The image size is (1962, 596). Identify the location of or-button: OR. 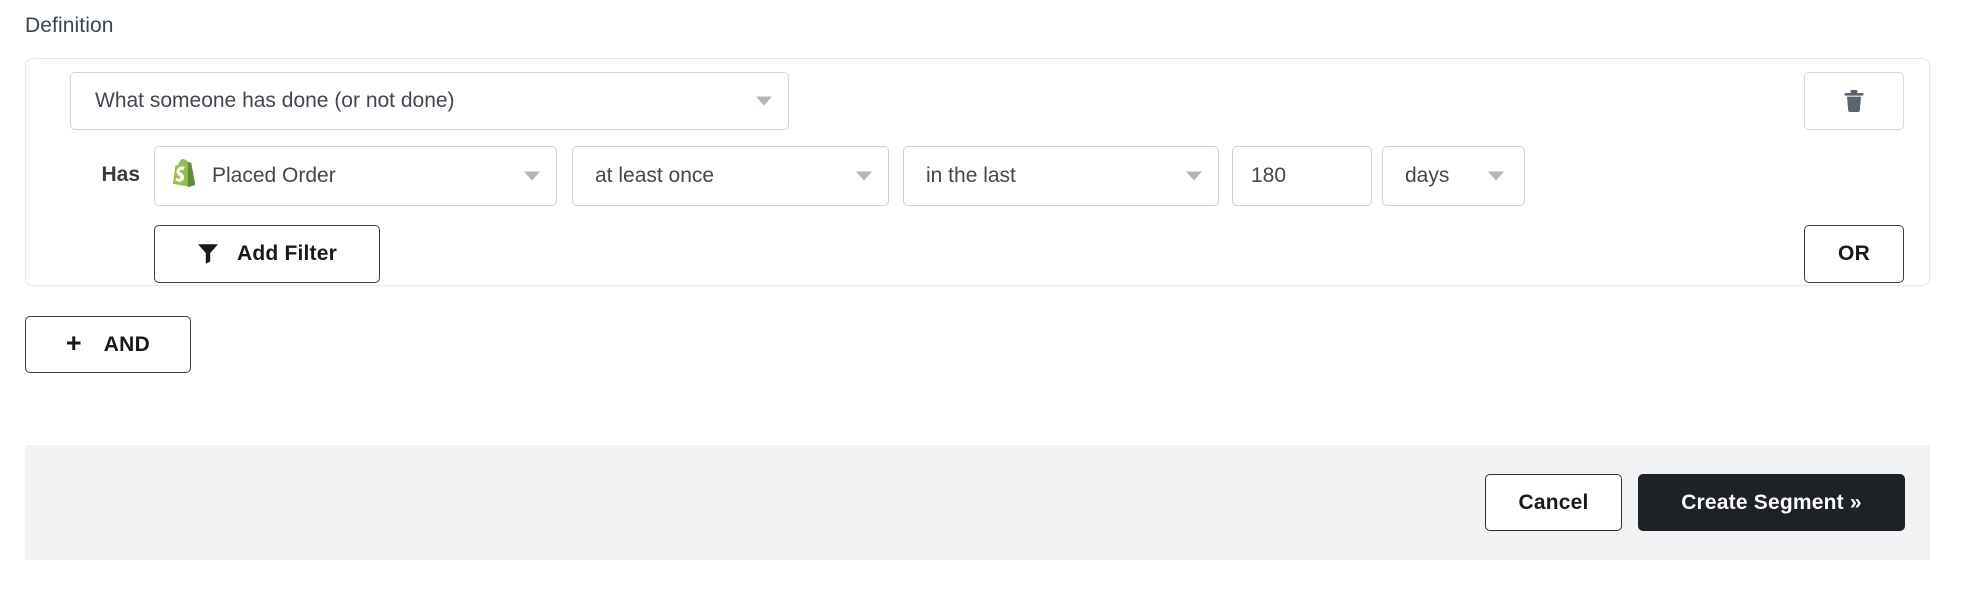
(1854, 254).